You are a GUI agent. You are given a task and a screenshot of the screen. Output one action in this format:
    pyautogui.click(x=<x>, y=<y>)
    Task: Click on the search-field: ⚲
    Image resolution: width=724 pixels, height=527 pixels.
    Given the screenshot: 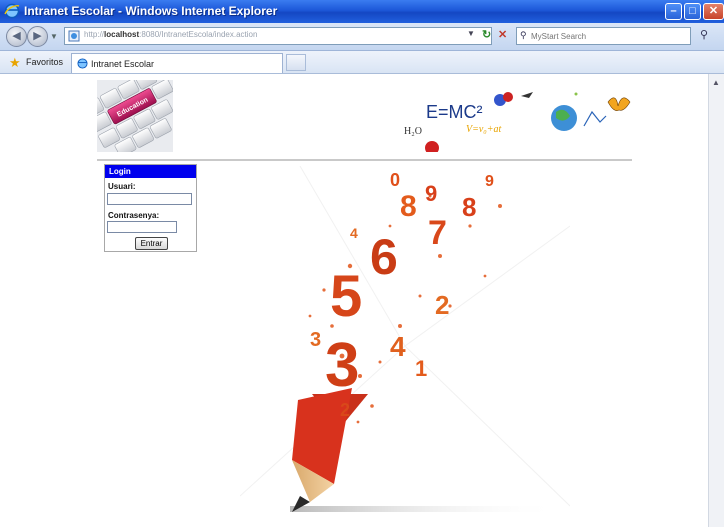 What is the action you would take?
    pyautogui.click(x=603, y=36)
    